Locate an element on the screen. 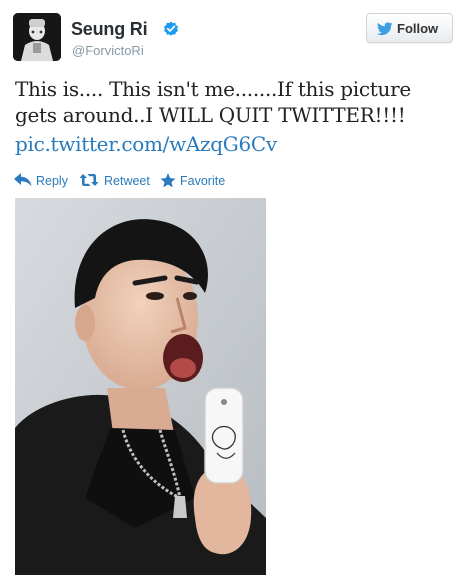 The height and width of the screenshot is (583, 464). favorite-label: Favorite is located at coordinates (203, 181).